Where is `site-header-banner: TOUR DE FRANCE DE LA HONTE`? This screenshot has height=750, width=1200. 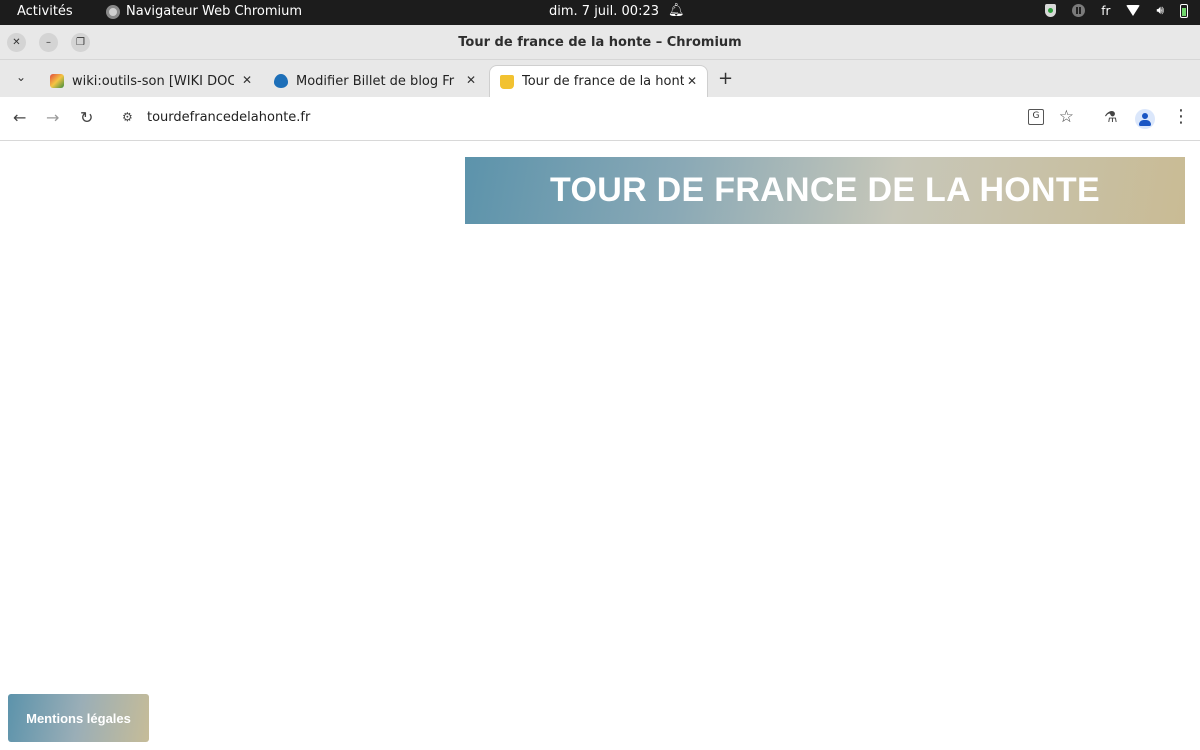
site-header-banner: TOUR DE FRANCE DE LA HONTE is located at coordinates (825, 190).